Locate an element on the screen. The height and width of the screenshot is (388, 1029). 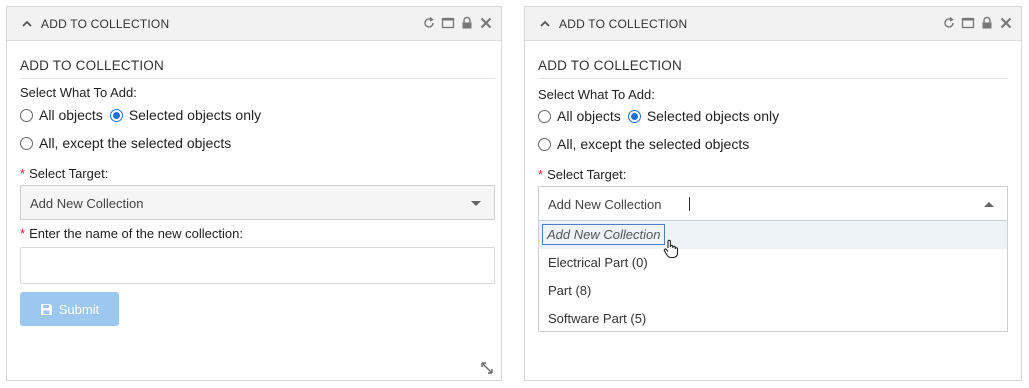
dropdown-option-part: Part (8) is located at coordinates (773, 291).